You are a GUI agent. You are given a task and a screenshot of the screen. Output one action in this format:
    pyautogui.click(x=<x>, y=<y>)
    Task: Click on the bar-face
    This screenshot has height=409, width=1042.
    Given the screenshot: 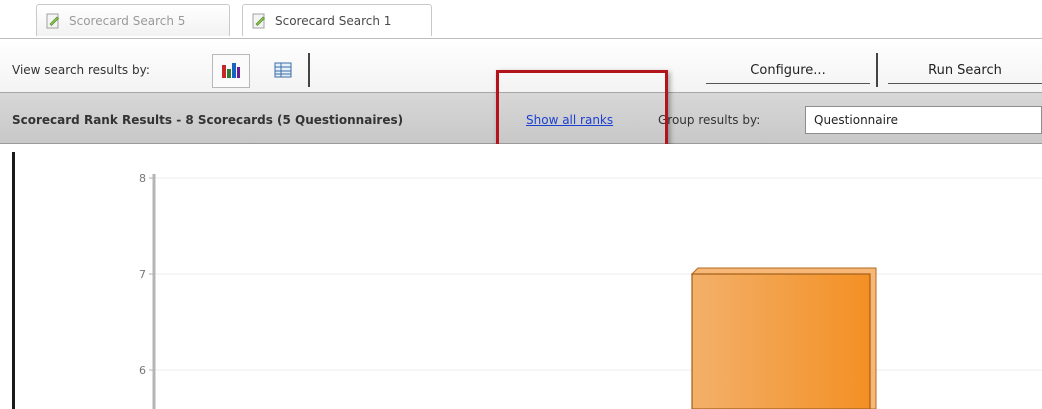 What is the action you would take?
    pyautogui.click(x=781, y=341)
    